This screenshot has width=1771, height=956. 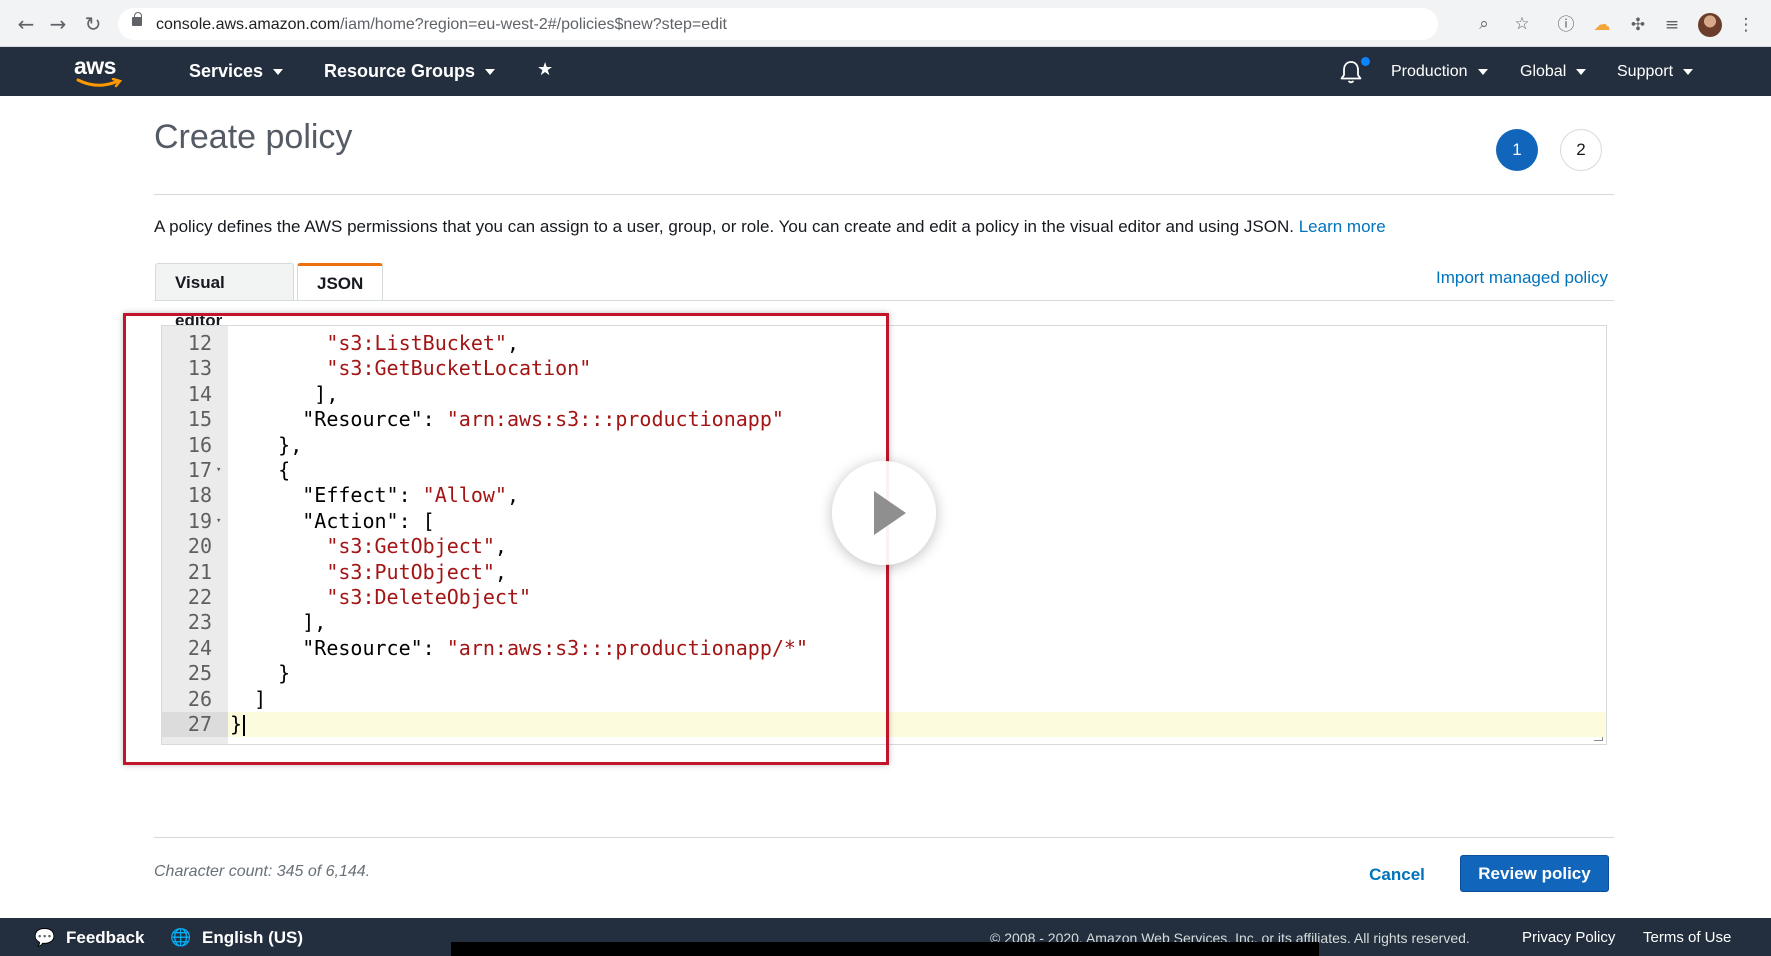 What do you see at coordinates (884, 445) in the screenshot?
I see `code-line: 16 },` at bounding box center [884, 445].